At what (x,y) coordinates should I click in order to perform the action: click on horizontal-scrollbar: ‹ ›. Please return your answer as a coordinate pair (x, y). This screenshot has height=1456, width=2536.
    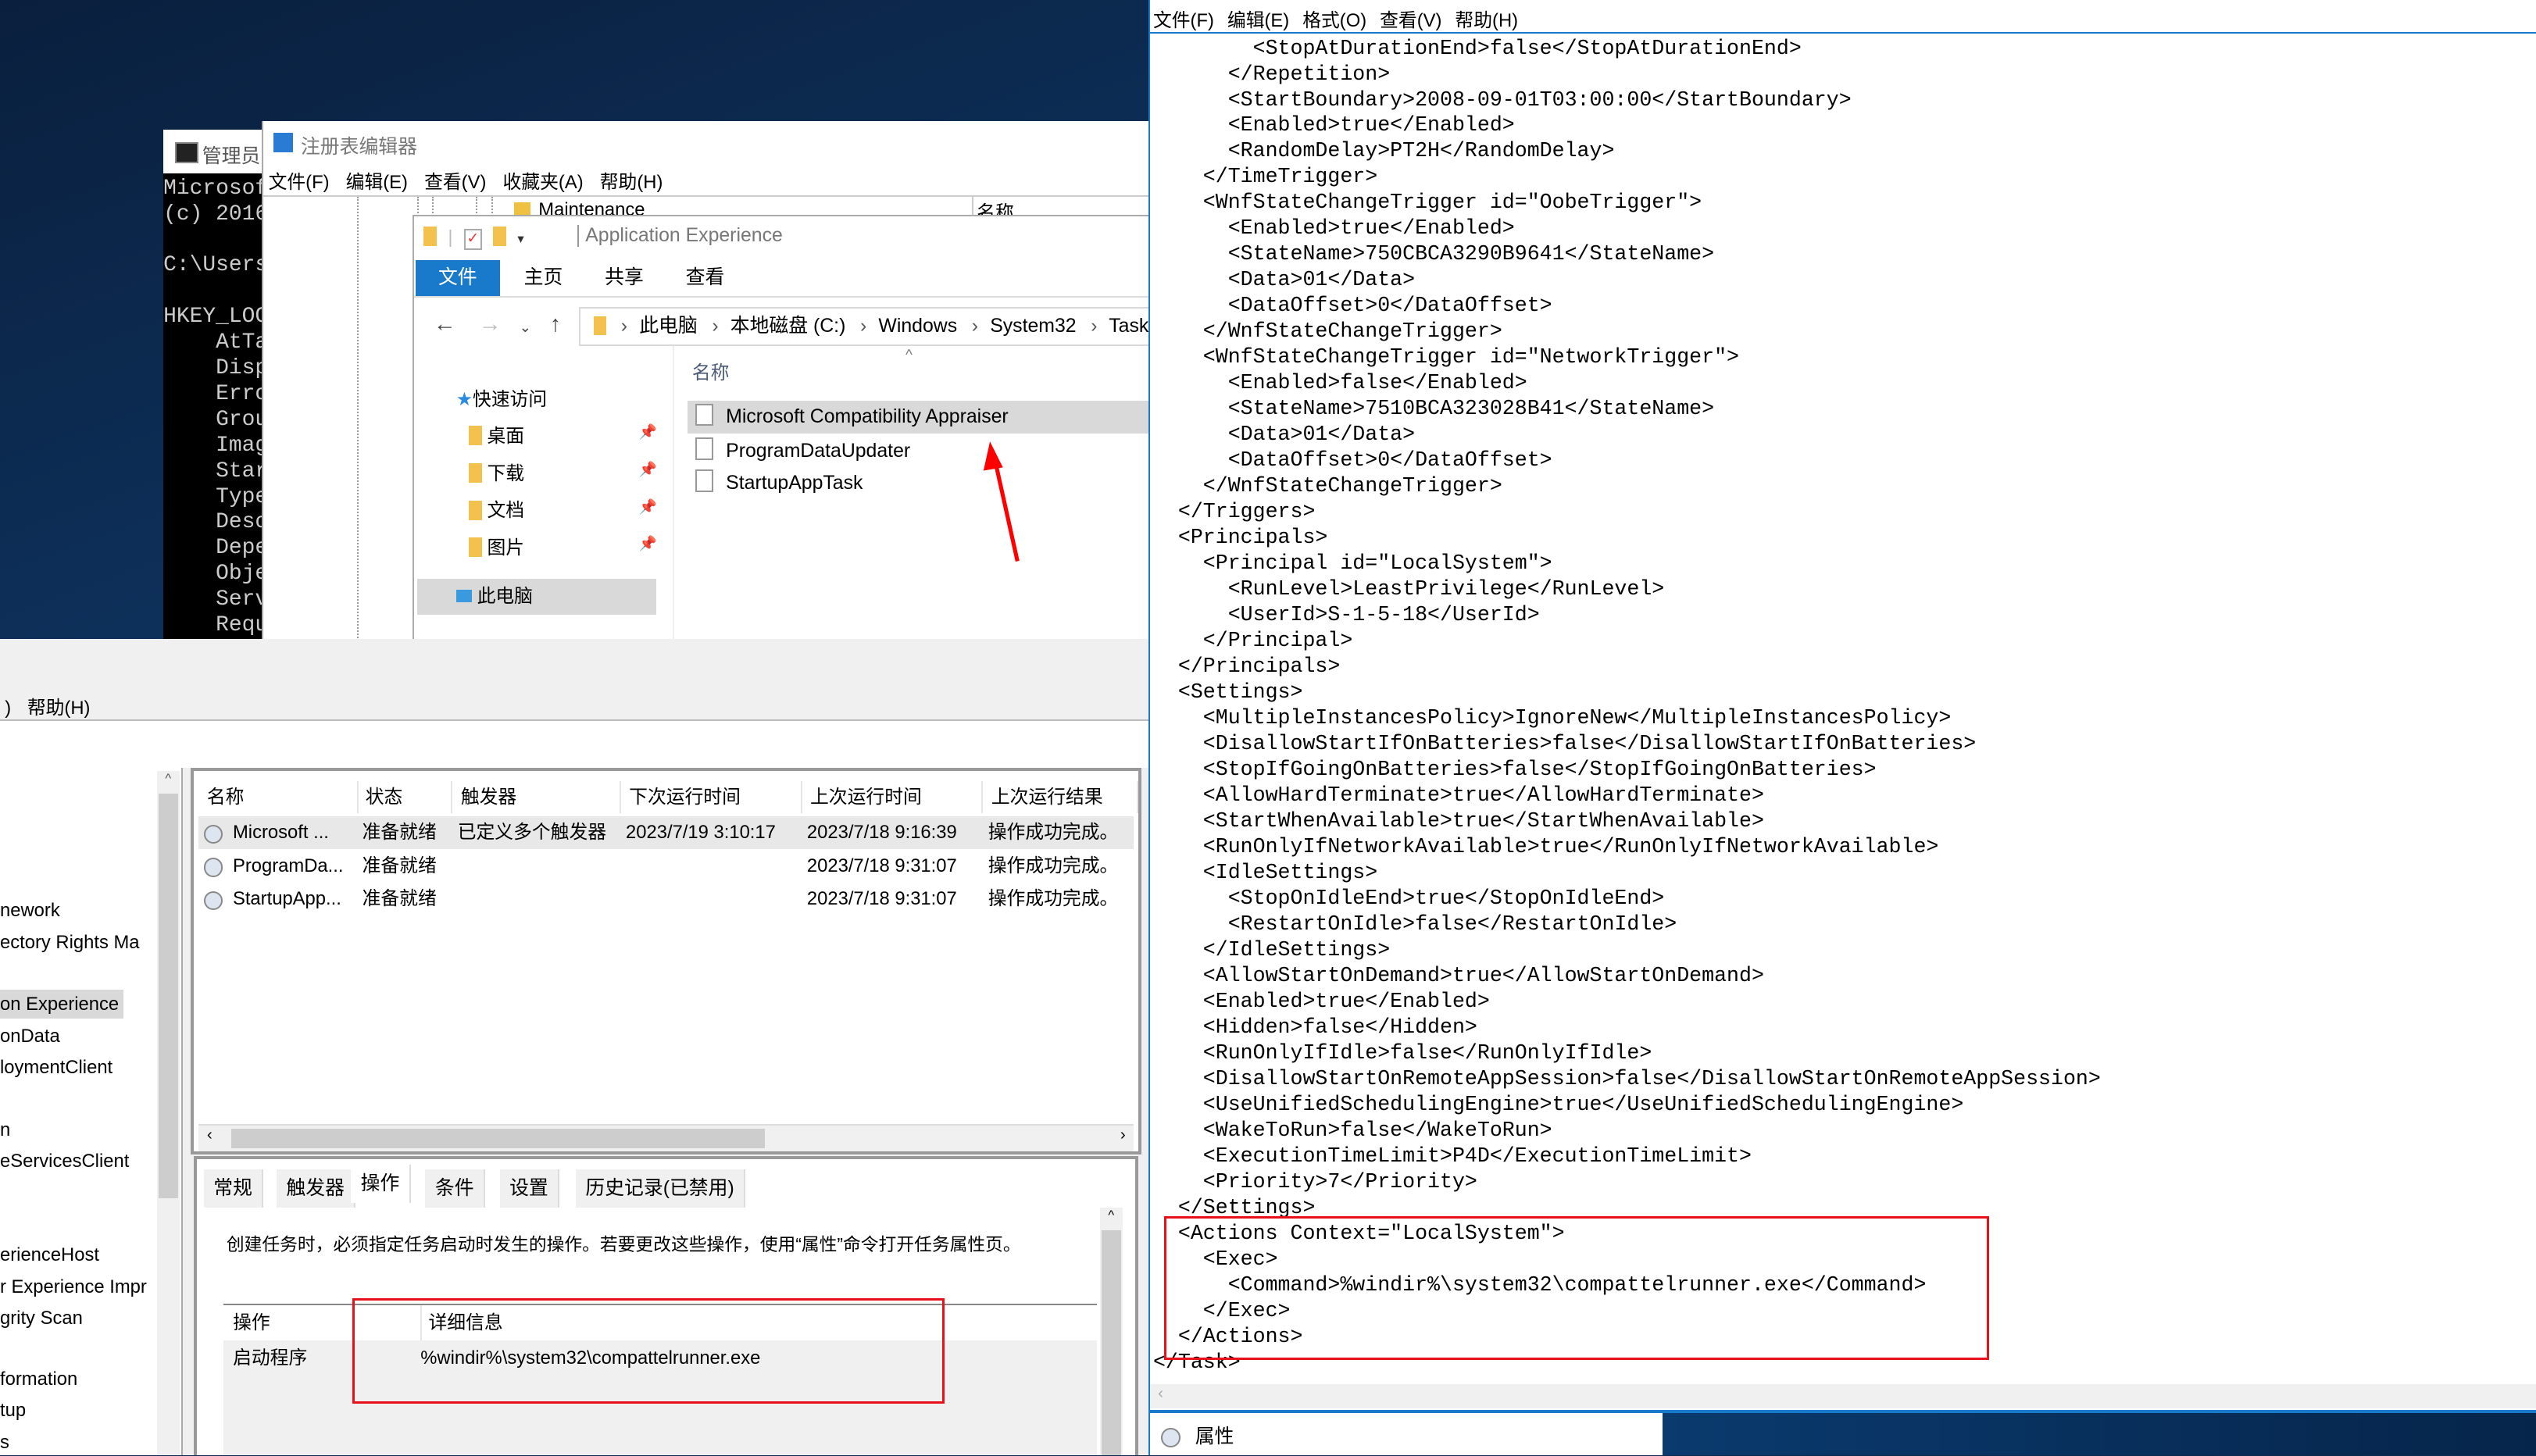
    Looking at the image, I should click on (666, 1137).